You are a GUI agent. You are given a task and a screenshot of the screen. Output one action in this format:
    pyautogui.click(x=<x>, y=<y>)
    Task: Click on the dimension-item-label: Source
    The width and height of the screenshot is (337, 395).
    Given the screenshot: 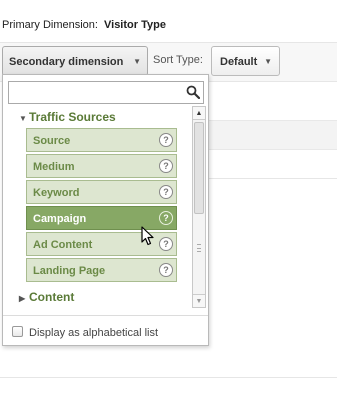 What is the action you would take?
    pyautogui.click(x=52, y=141)
    